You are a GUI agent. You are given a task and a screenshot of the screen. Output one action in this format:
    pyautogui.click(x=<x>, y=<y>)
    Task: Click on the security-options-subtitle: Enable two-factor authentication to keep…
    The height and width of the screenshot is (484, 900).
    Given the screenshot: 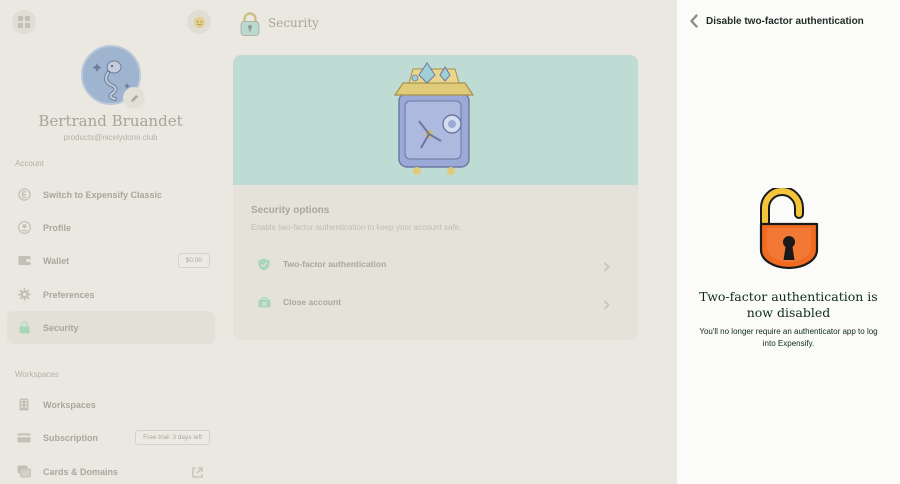 What is the action you would take?
    pyautogui.click(x=356, y=227)
    